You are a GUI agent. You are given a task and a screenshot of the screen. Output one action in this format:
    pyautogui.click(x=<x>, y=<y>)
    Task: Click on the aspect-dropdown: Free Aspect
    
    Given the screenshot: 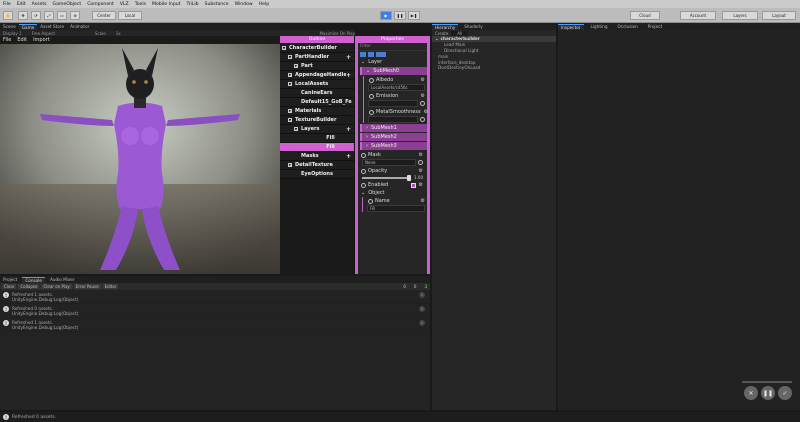 What is the action you would take?
    pyautogui.click(x=43, y=33)
    